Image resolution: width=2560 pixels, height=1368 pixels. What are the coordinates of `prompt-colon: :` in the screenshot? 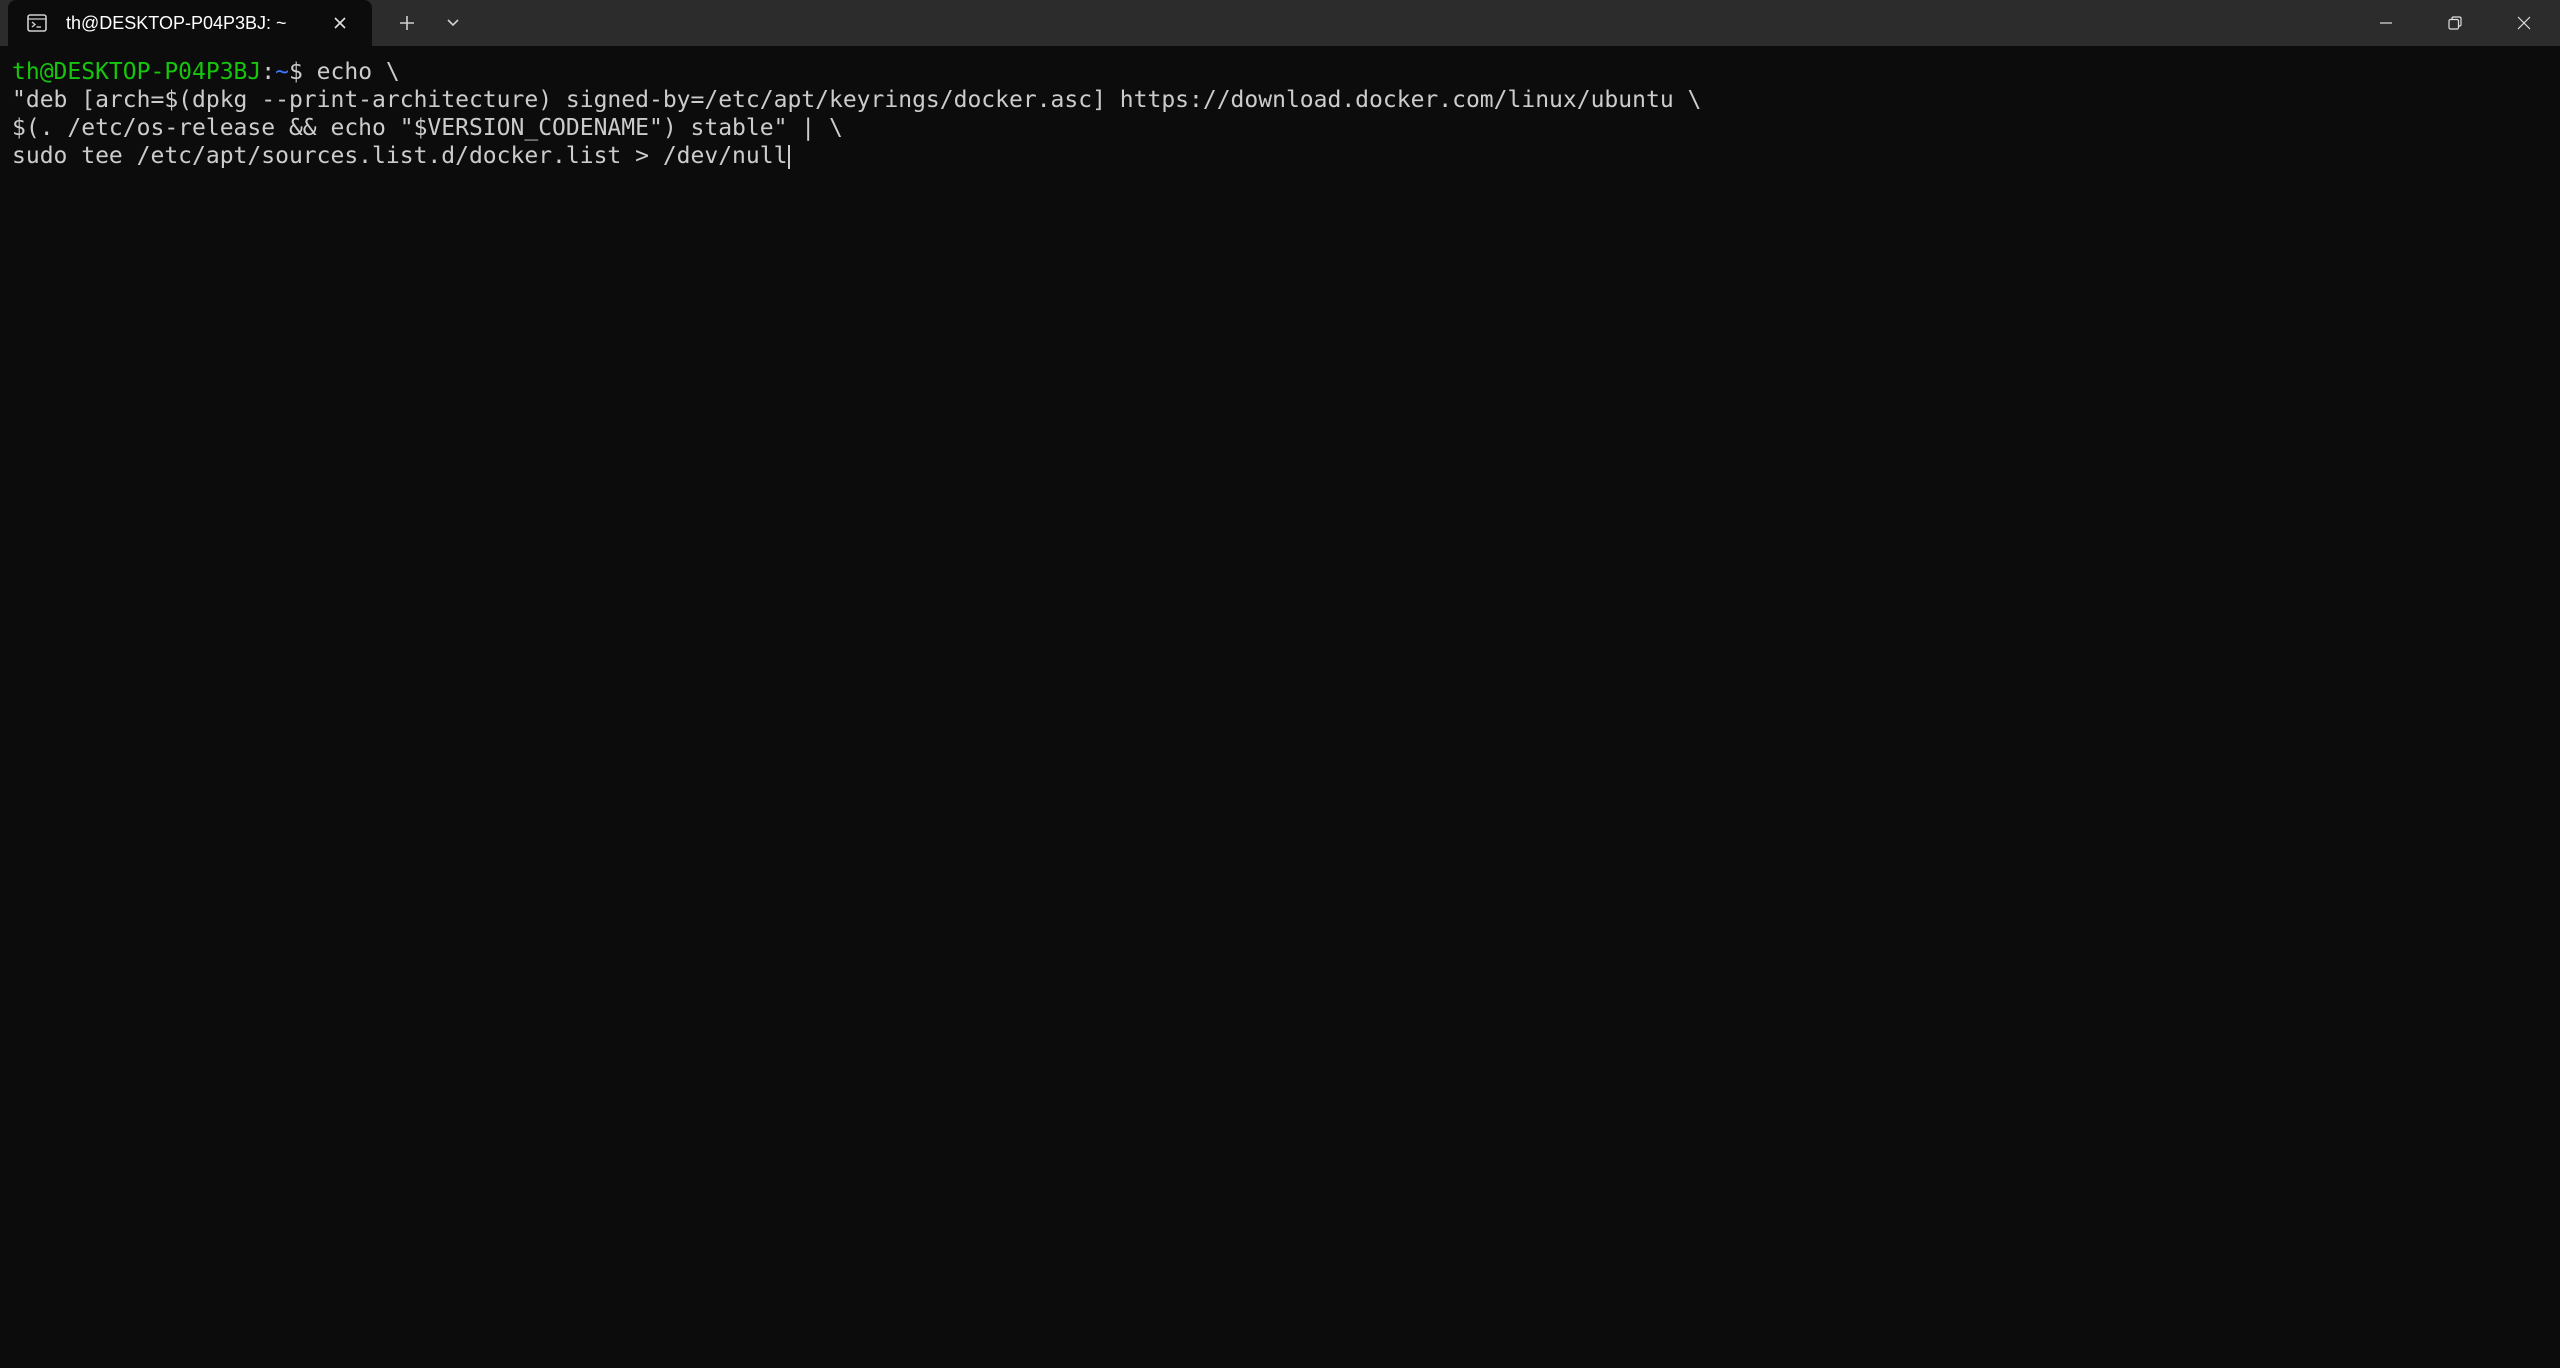 It's located at (268, 72).